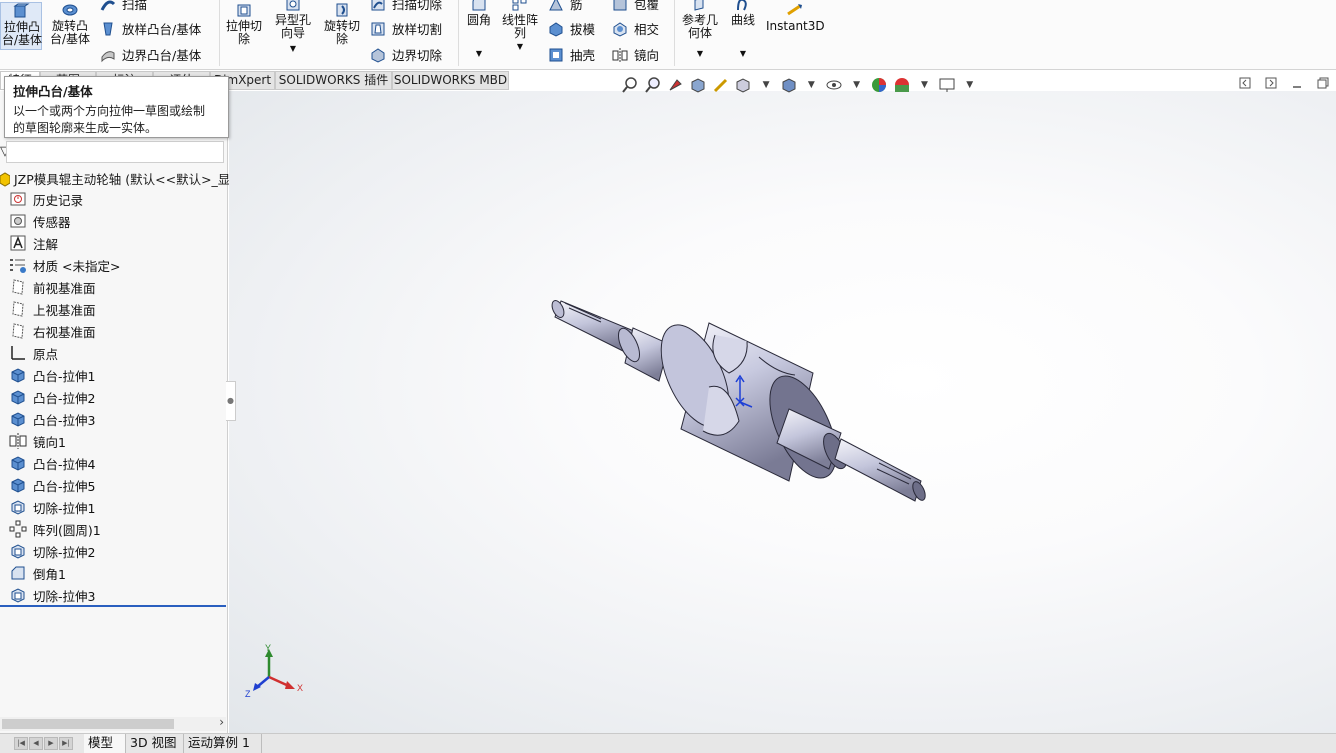 Image resolution: width=1336 pixels, height=753 pixels. I want to click on display-style-button, so click(788, 85).